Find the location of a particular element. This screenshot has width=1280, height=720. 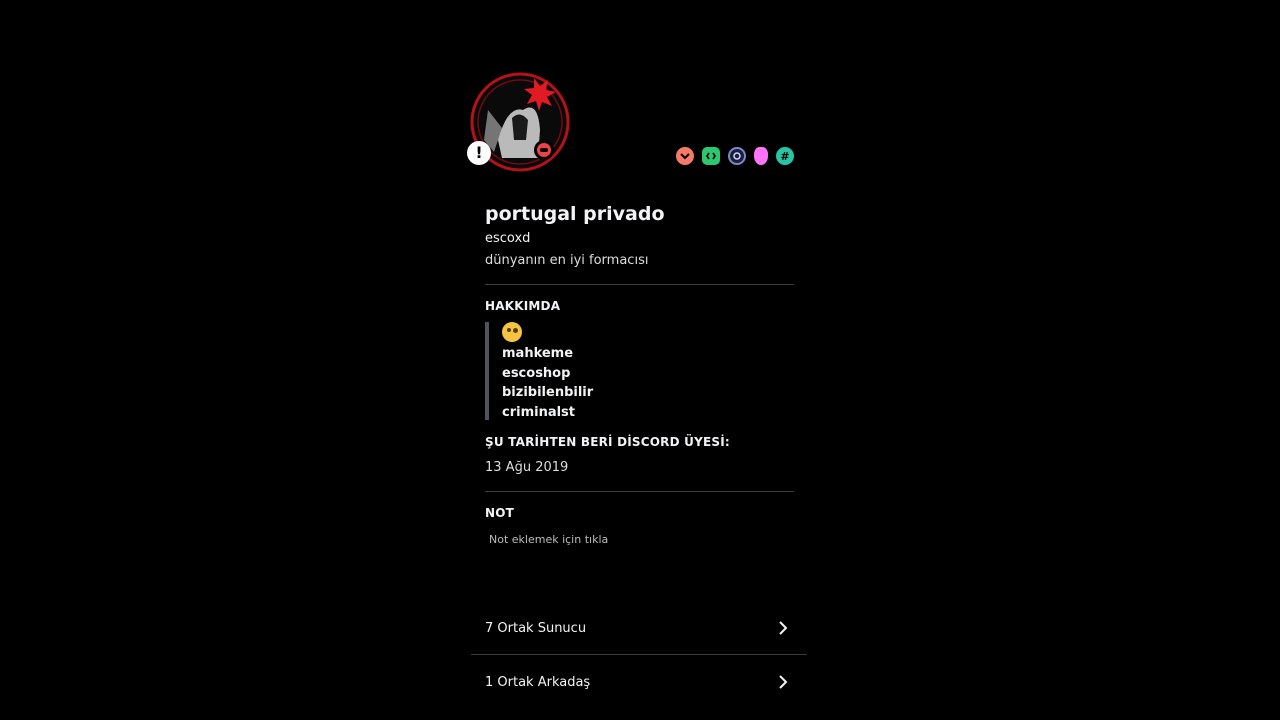

custom-status: dünyanın en iyi formacısı is located at coordinates (567, 260).